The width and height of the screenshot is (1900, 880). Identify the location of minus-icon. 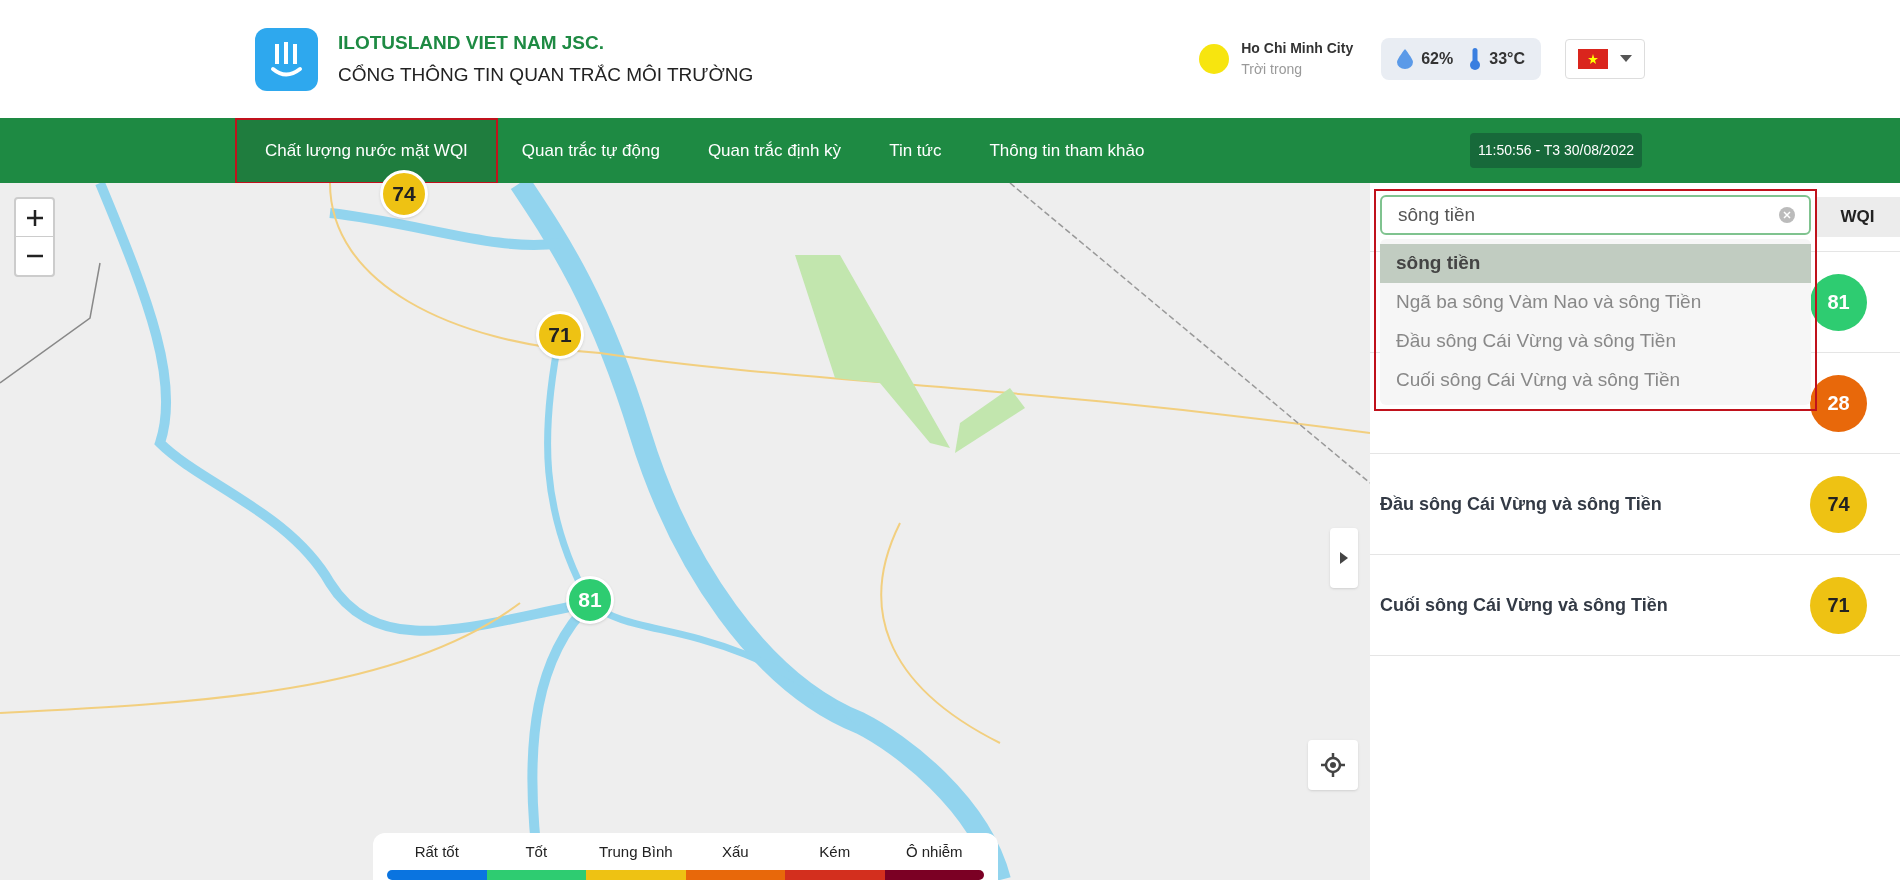
(34, 256).